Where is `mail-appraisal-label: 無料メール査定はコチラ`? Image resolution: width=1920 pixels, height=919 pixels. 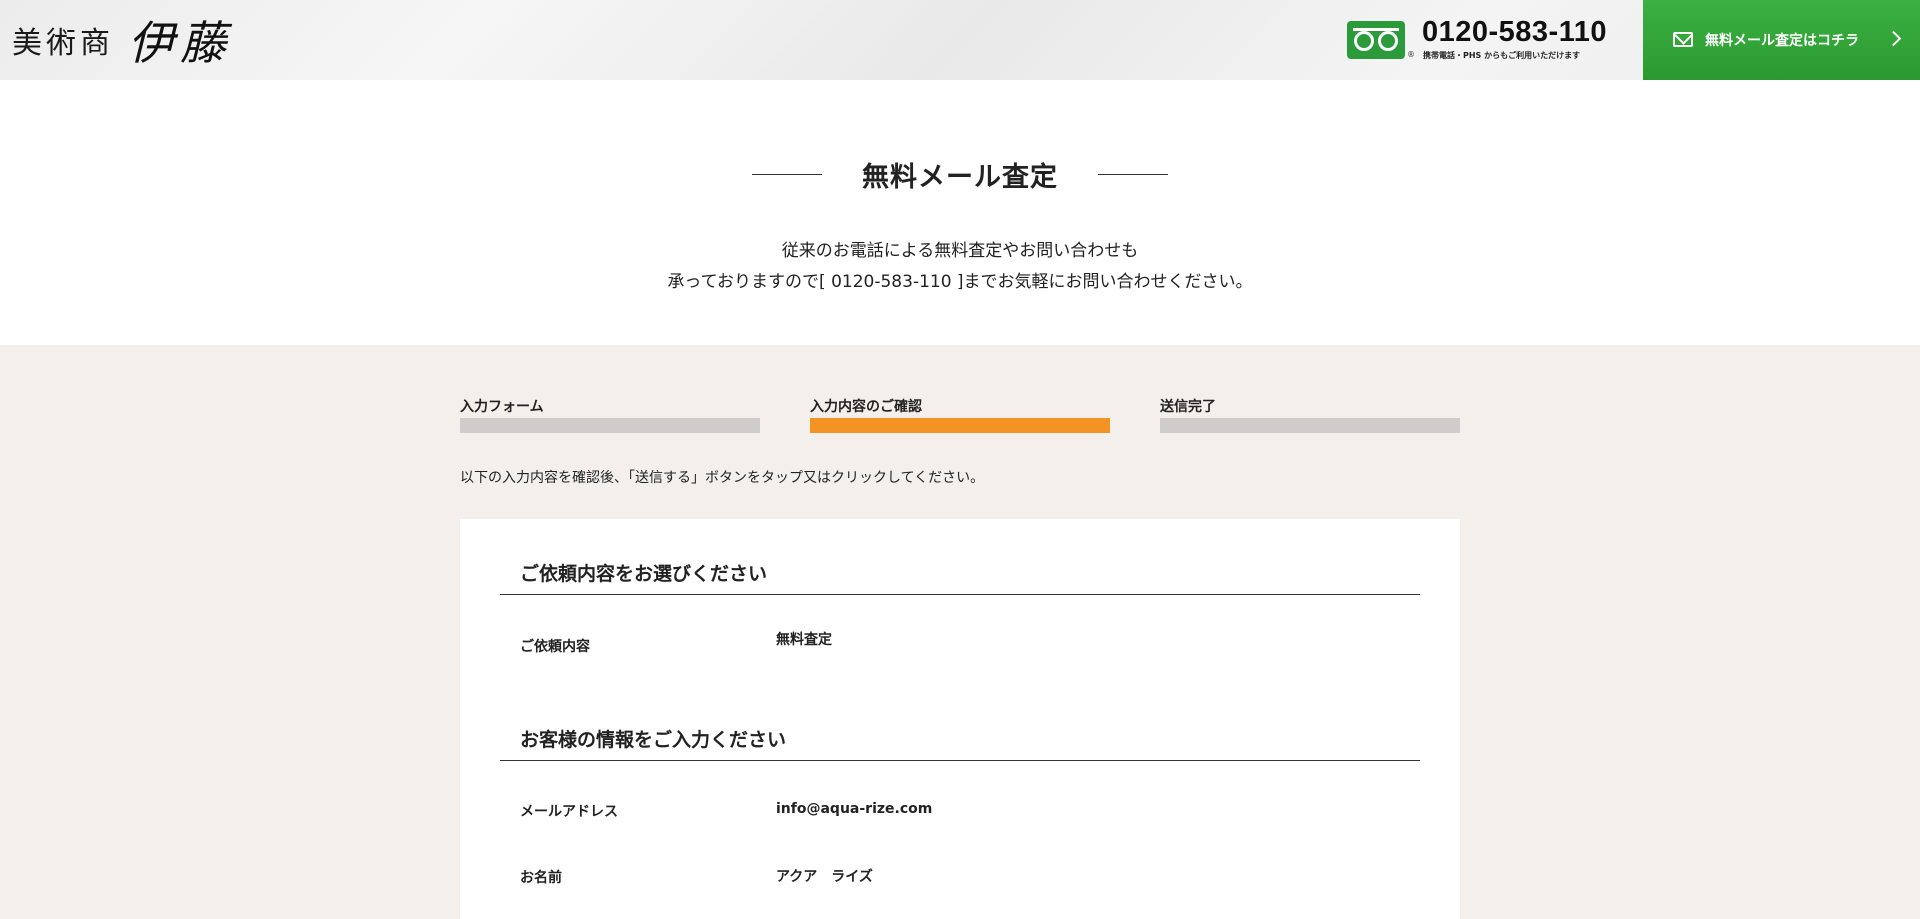
mail-appraisal-label: 無料メール査定はコチラ is located at coordinates (1782, 41).